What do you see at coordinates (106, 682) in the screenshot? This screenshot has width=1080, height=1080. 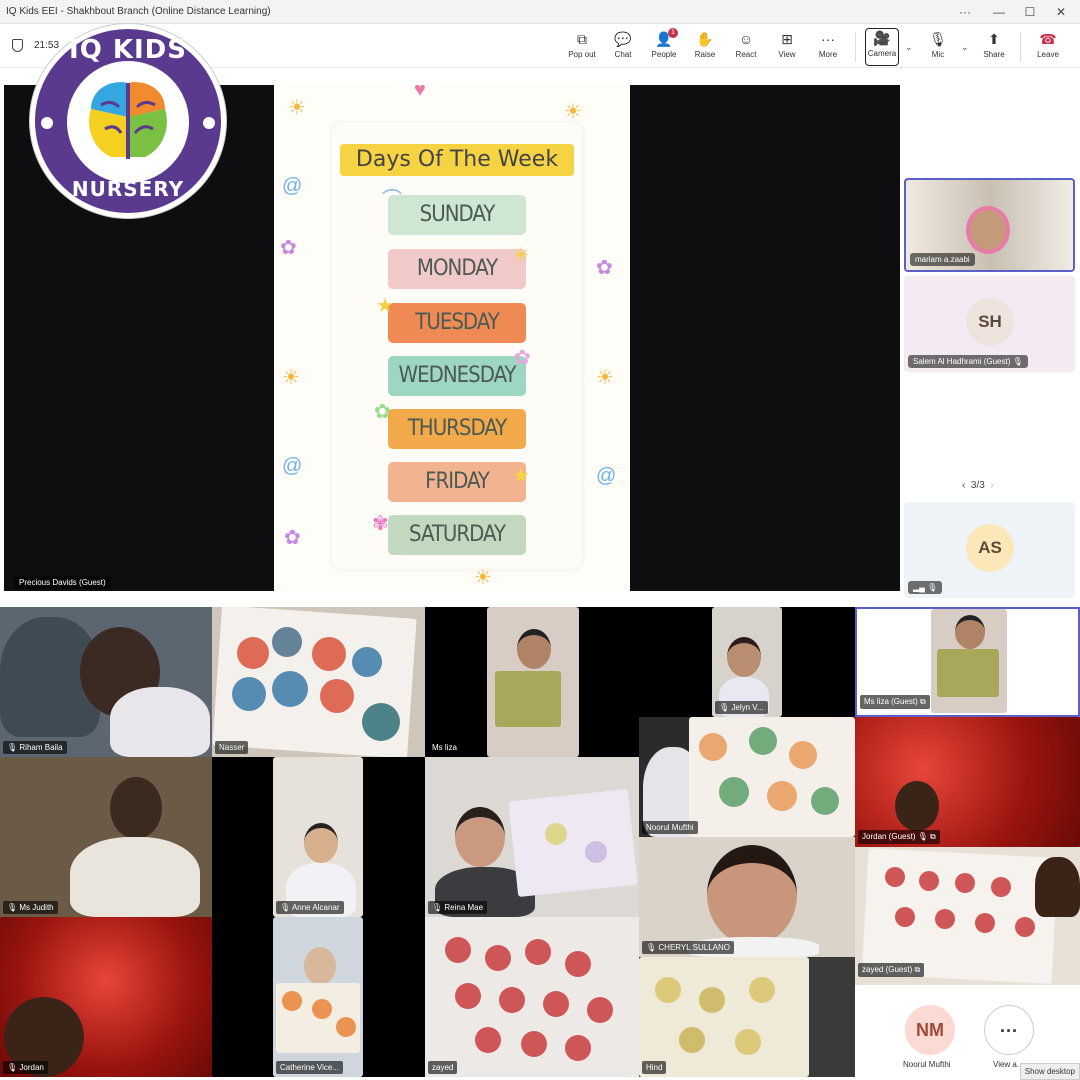 I see `participant-tile: 🎙 Riham Baila` at bounding box center [106, 682].